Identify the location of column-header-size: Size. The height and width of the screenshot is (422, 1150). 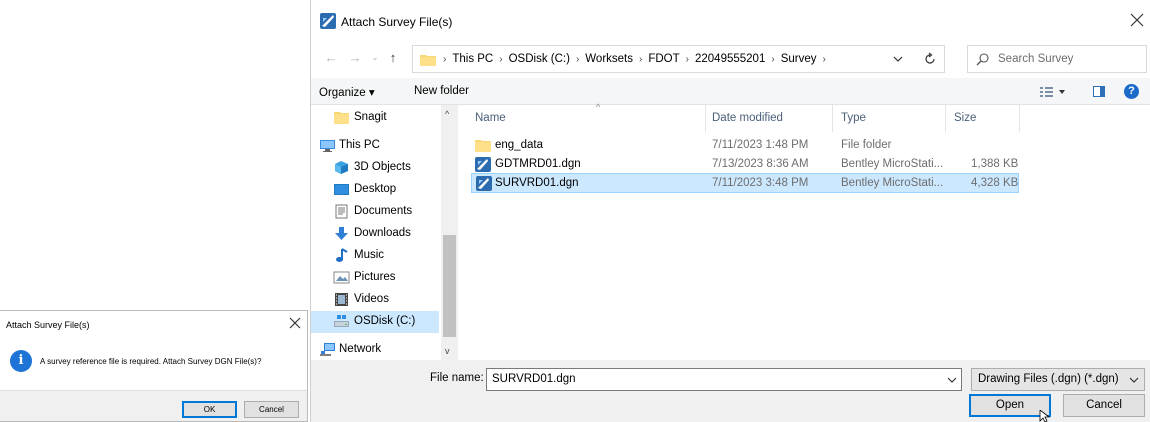
(983, 118).